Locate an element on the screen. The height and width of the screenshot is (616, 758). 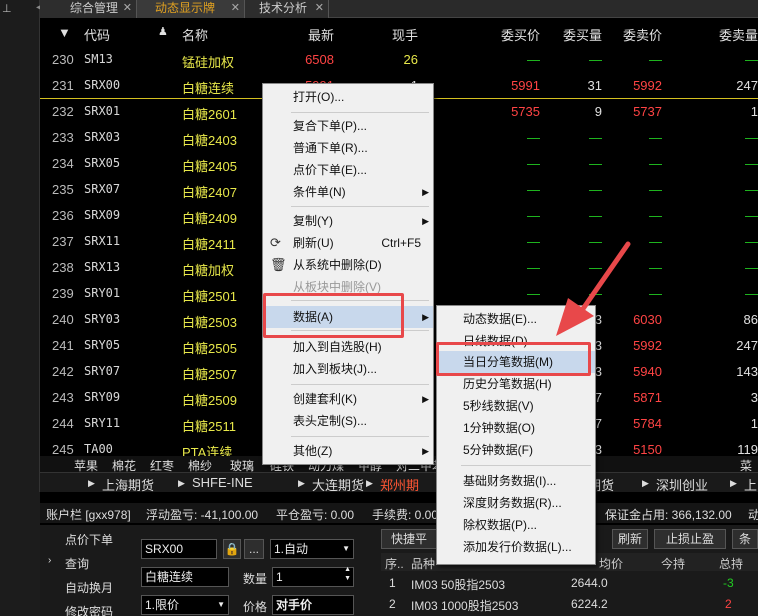
header-ask: 委卖价 is located at coordinates (642, 34).